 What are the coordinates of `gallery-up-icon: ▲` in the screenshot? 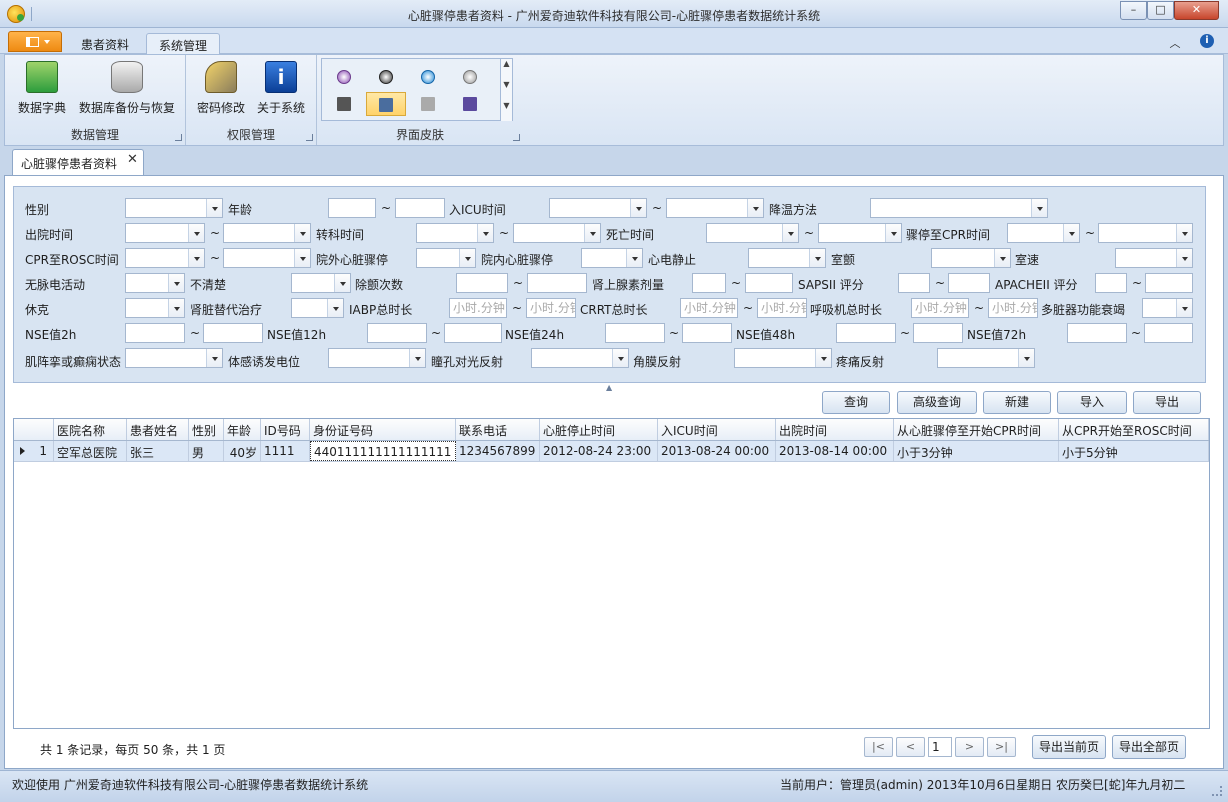 It's located at (506, 69).